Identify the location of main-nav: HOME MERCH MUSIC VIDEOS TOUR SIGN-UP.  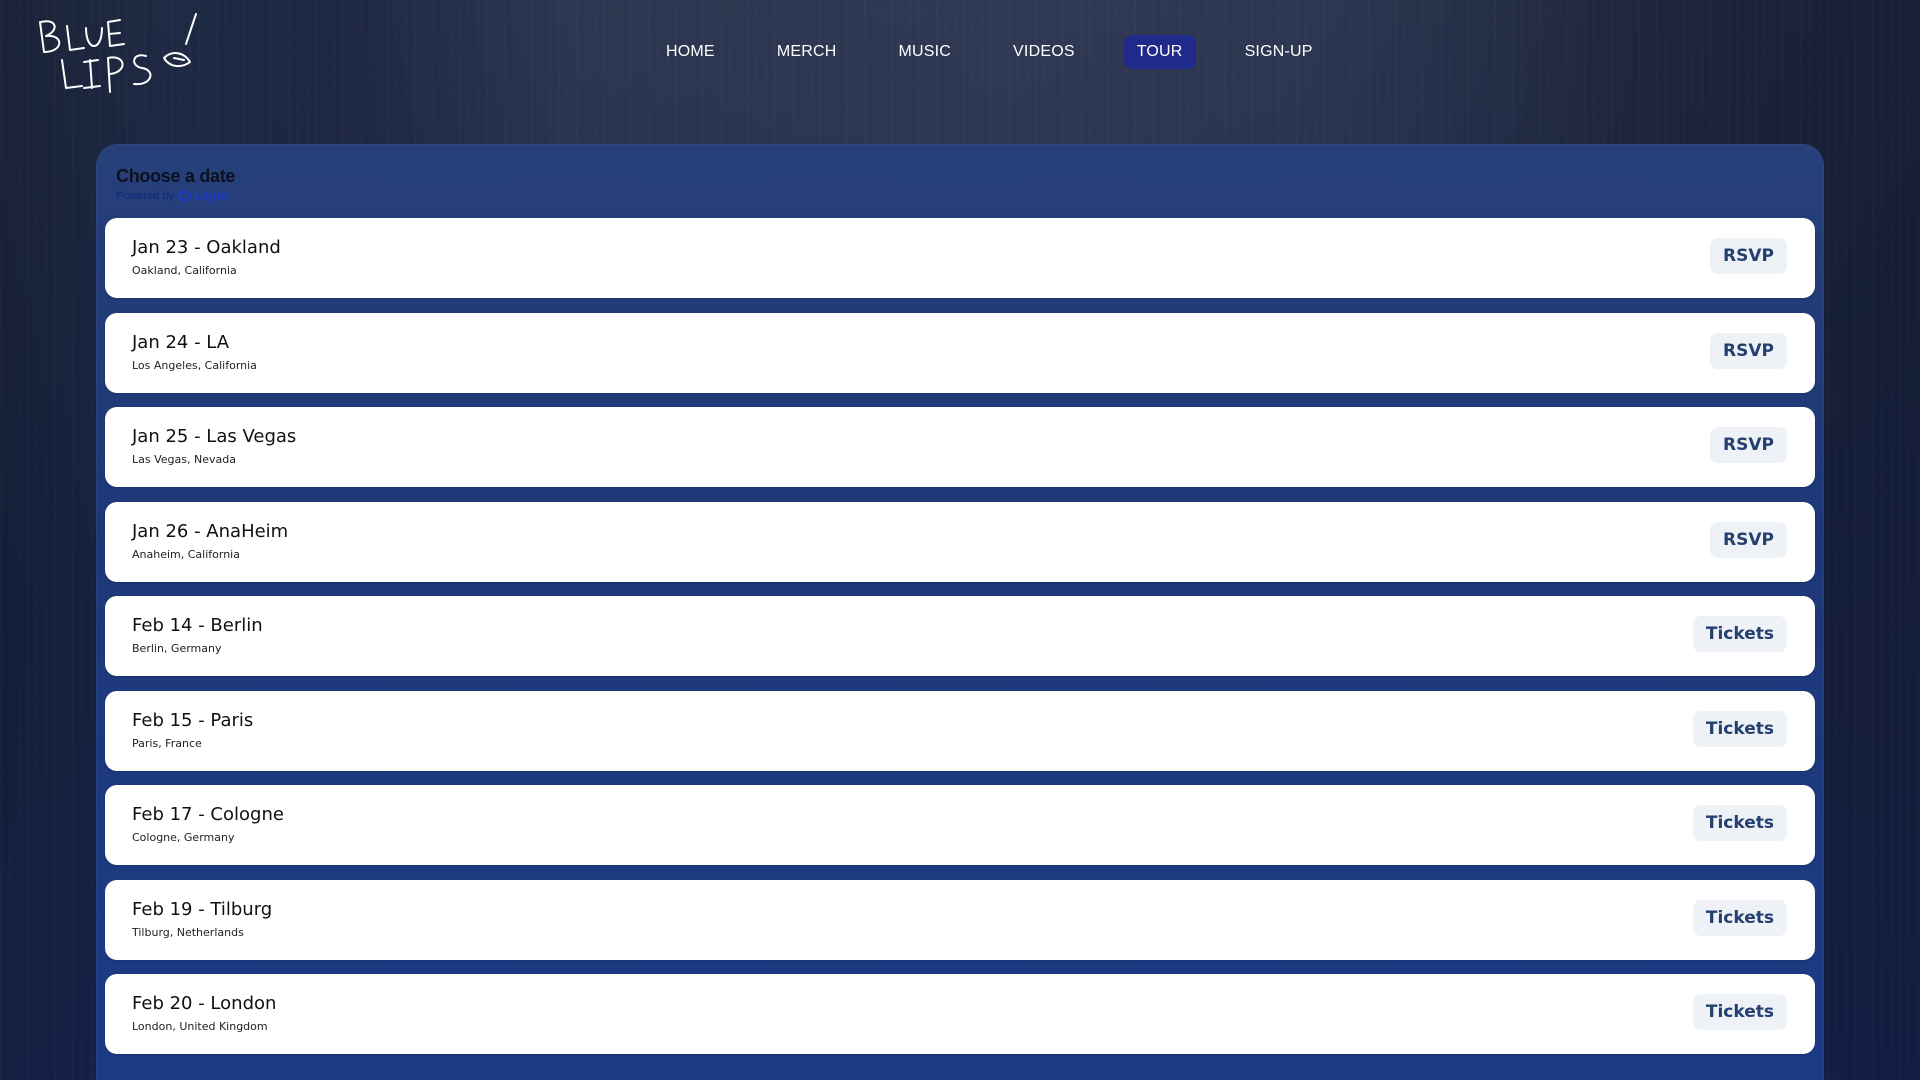
(1007, 52).